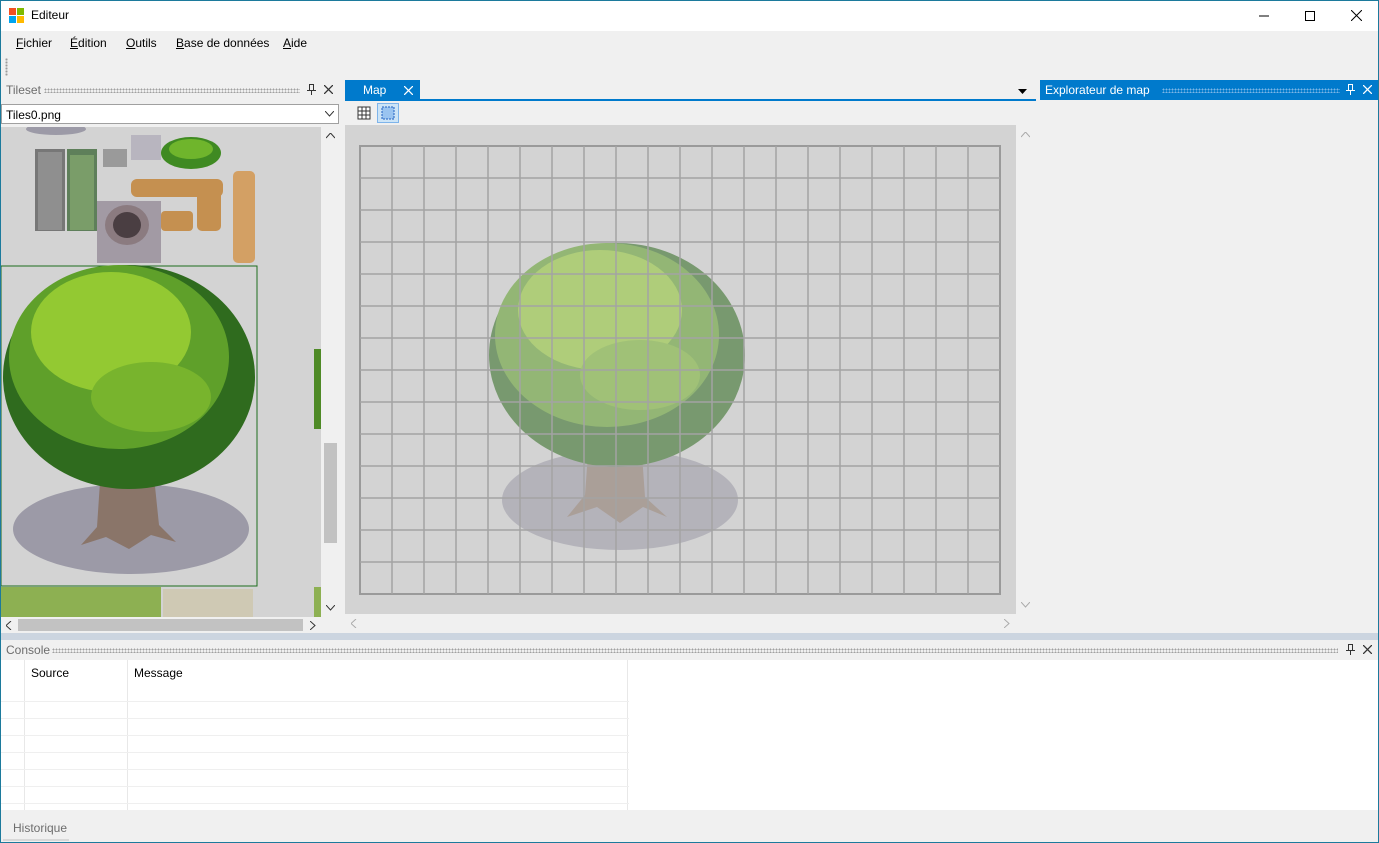  I want to click on tileset-title: Tileset, so click(23, 90).